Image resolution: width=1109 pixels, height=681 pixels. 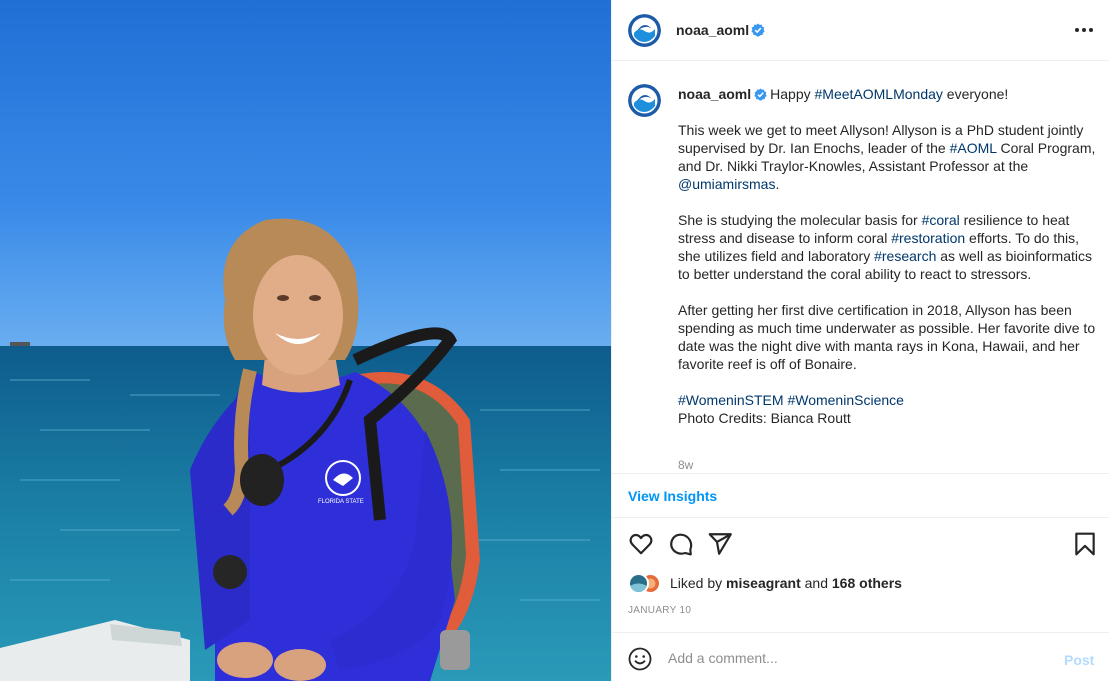 I want to click on liker-avatar-image, so click(x=638, y=583).